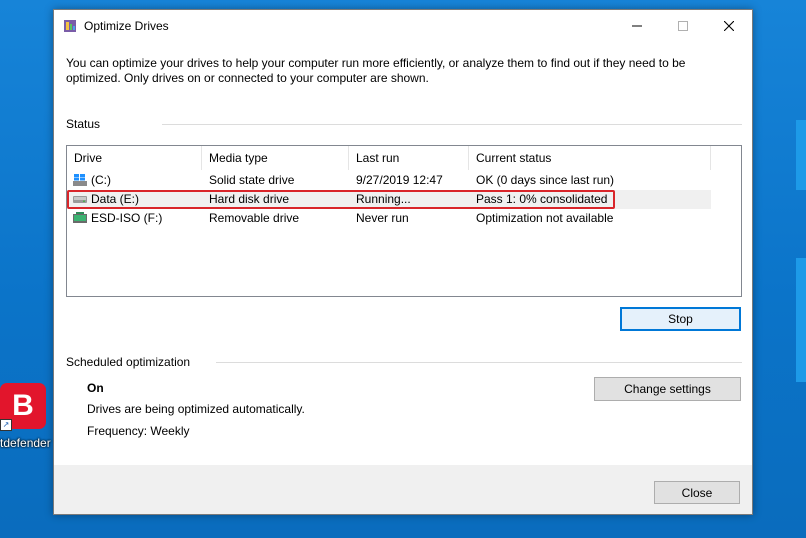 The image size is (806, 538). Describe the element at coordinates (275, 158) in the screenshot. I see `column-header-media-type: Media type` at that location.